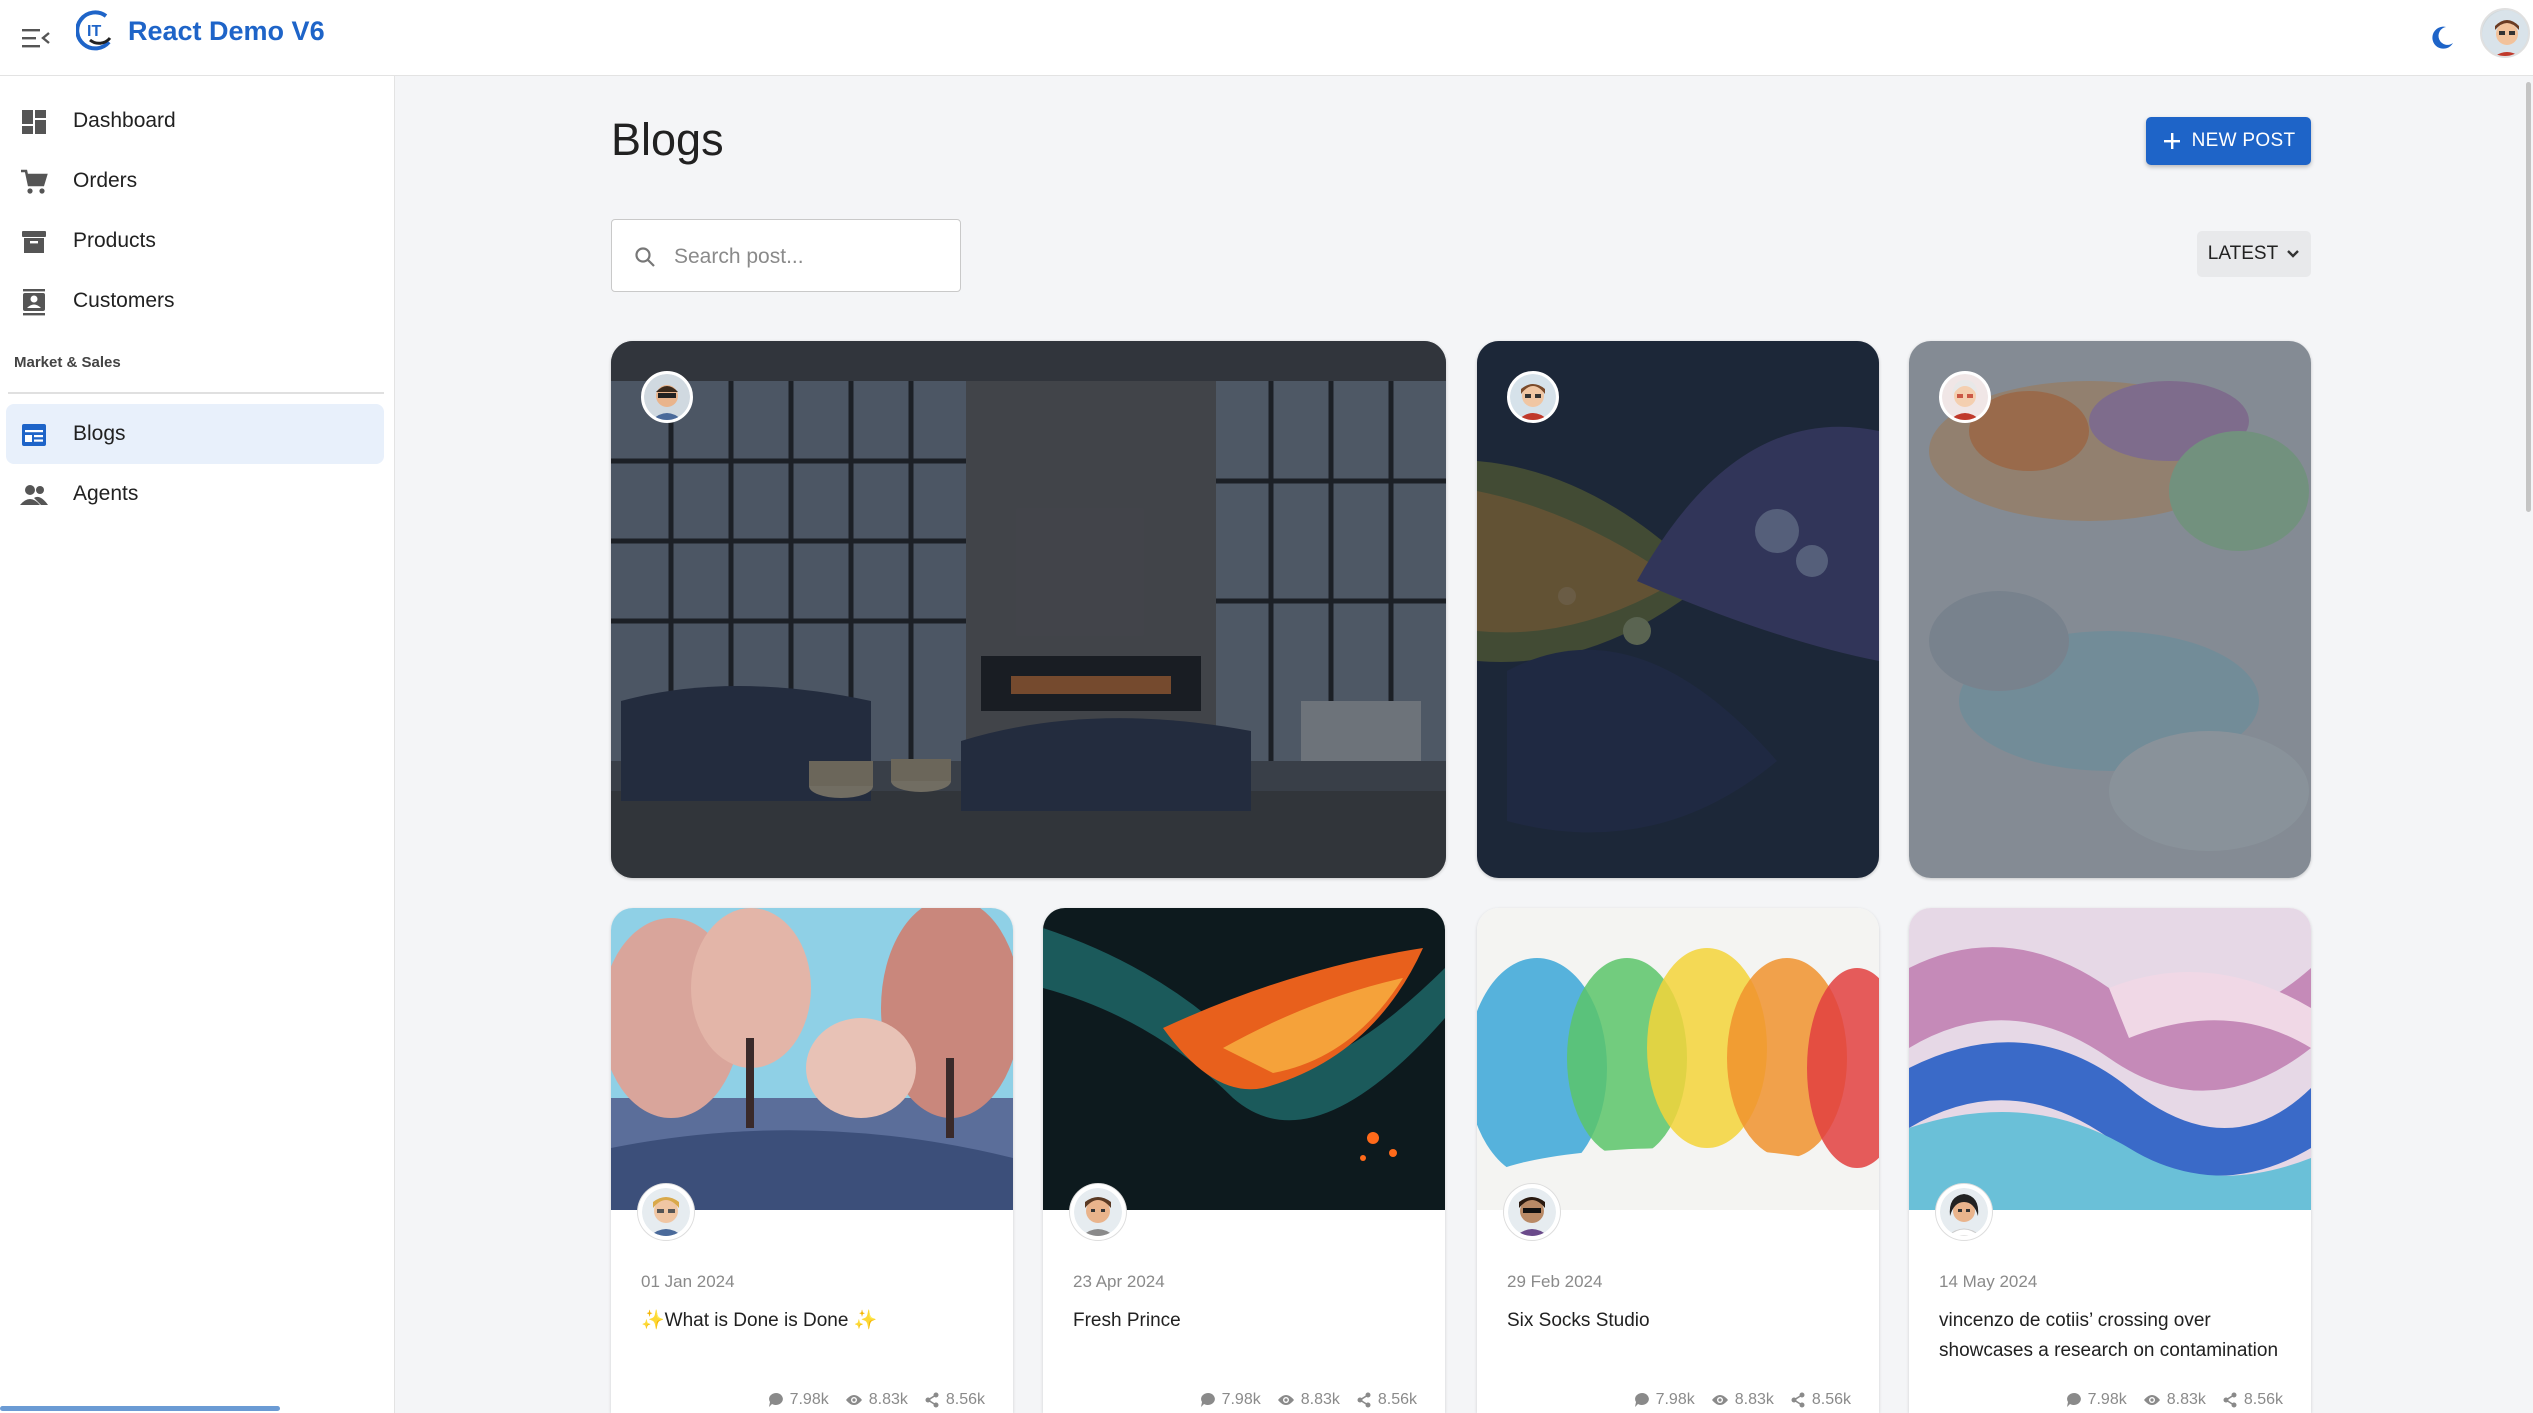 The image size is (2533, 1413). I want to click on post-date: 29 Feb 2024, so click(1555, 1281).